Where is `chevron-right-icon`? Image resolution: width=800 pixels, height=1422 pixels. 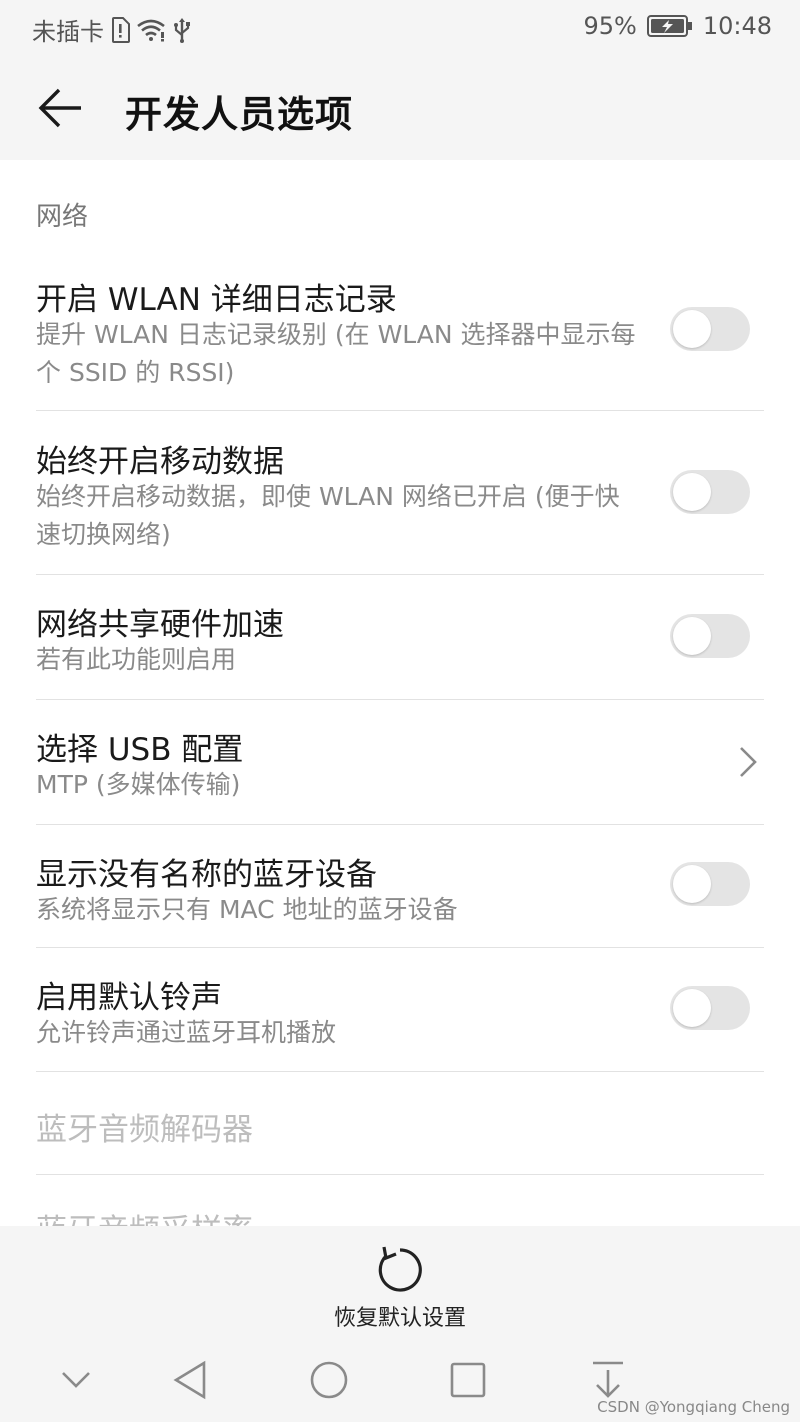 chevron-right-icon is located at coordinates (748, 762).